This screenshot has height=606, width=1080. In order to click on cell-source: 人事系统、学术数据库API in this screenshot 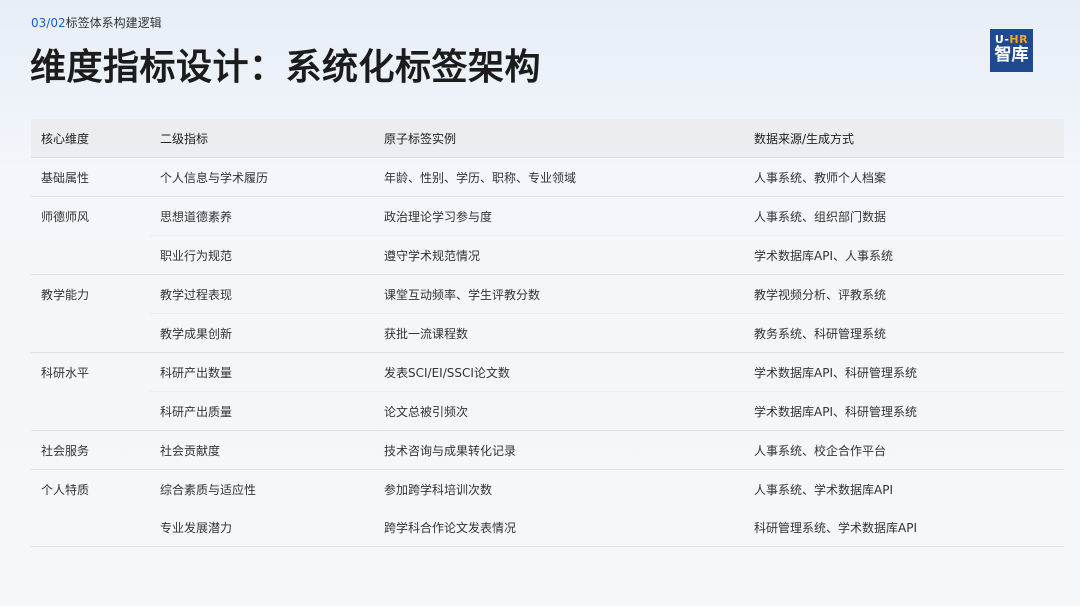, I will do `click(823, 489)`.